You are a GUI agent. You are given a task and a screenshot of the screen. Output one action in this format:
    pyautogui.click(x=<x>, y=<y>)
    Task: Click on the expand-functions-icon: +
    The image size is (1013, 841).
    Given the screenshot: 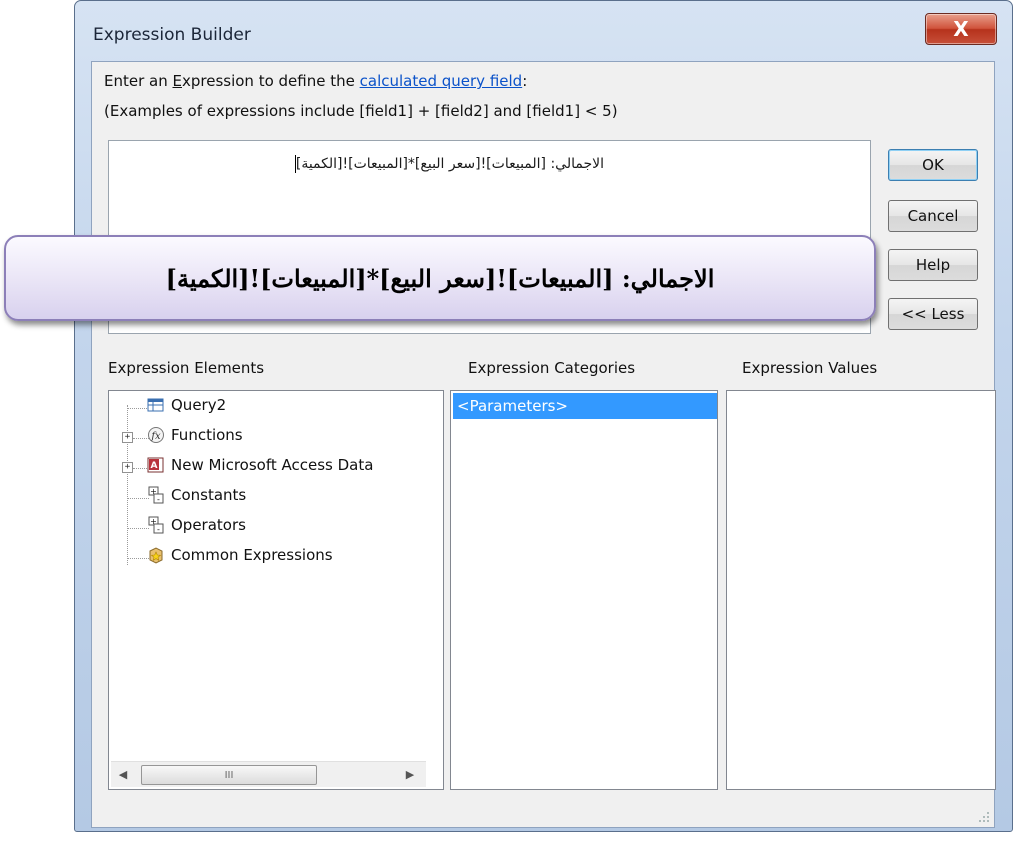 What is the action you would take?
    pyautogui.click(x=127, y=437)
    